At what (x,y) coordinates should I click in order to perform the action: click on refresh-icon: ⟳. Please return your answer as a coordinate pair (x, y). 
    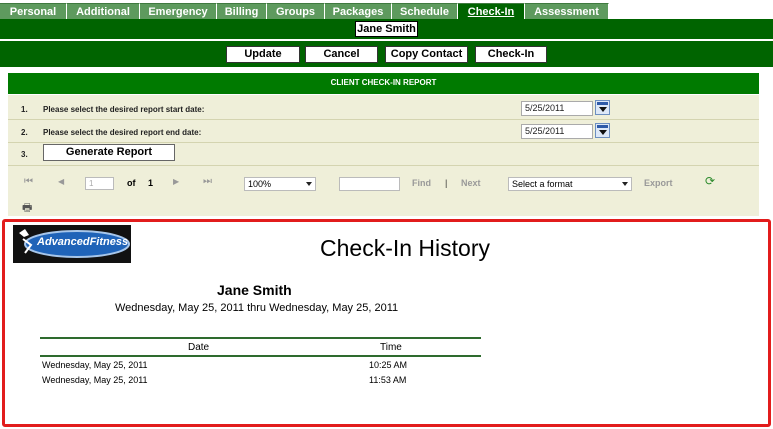
    Looking at the image, I should click on (710, 181).